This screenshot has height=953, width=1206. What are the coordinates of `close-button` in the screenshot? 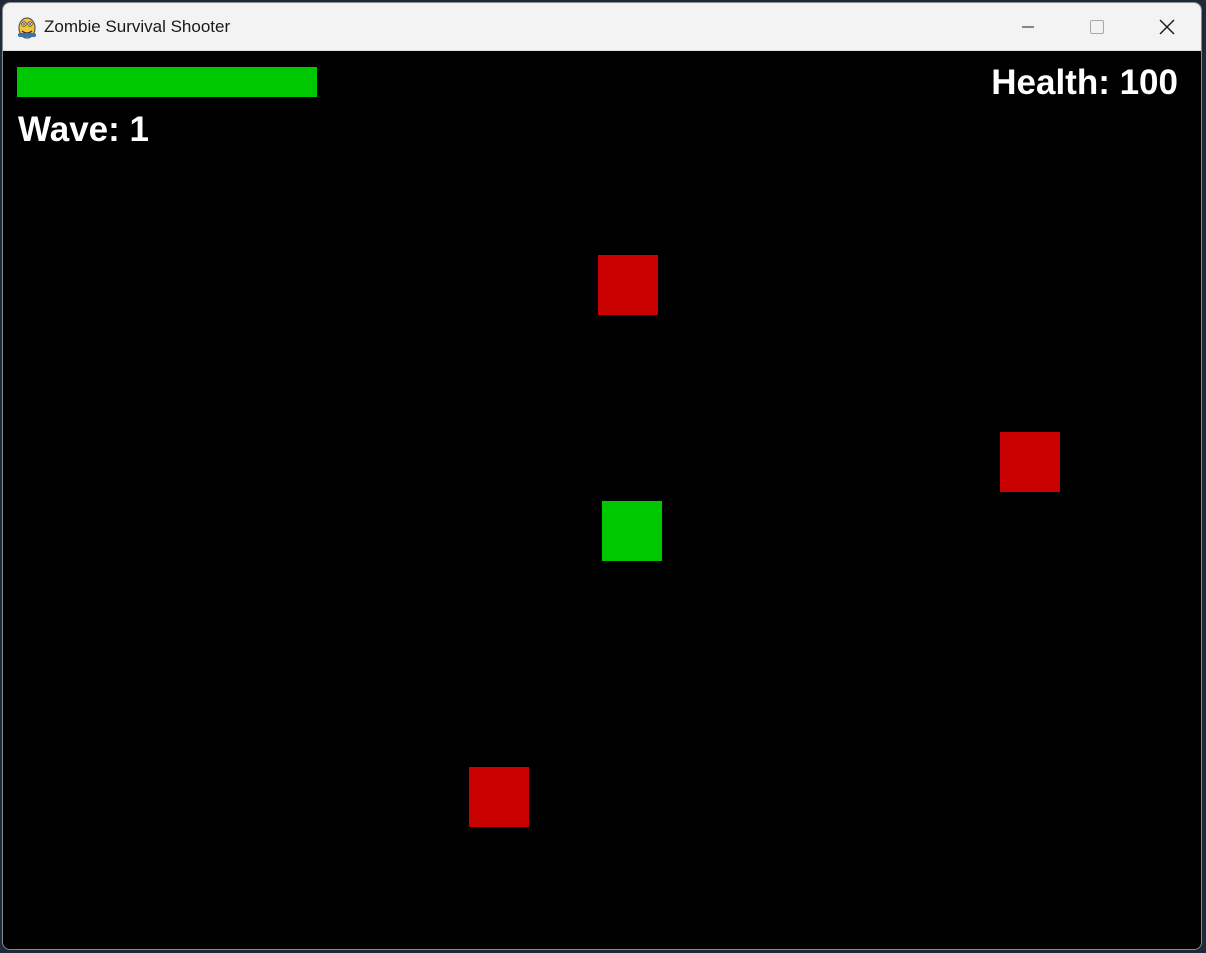 It's located at (1166, 26).